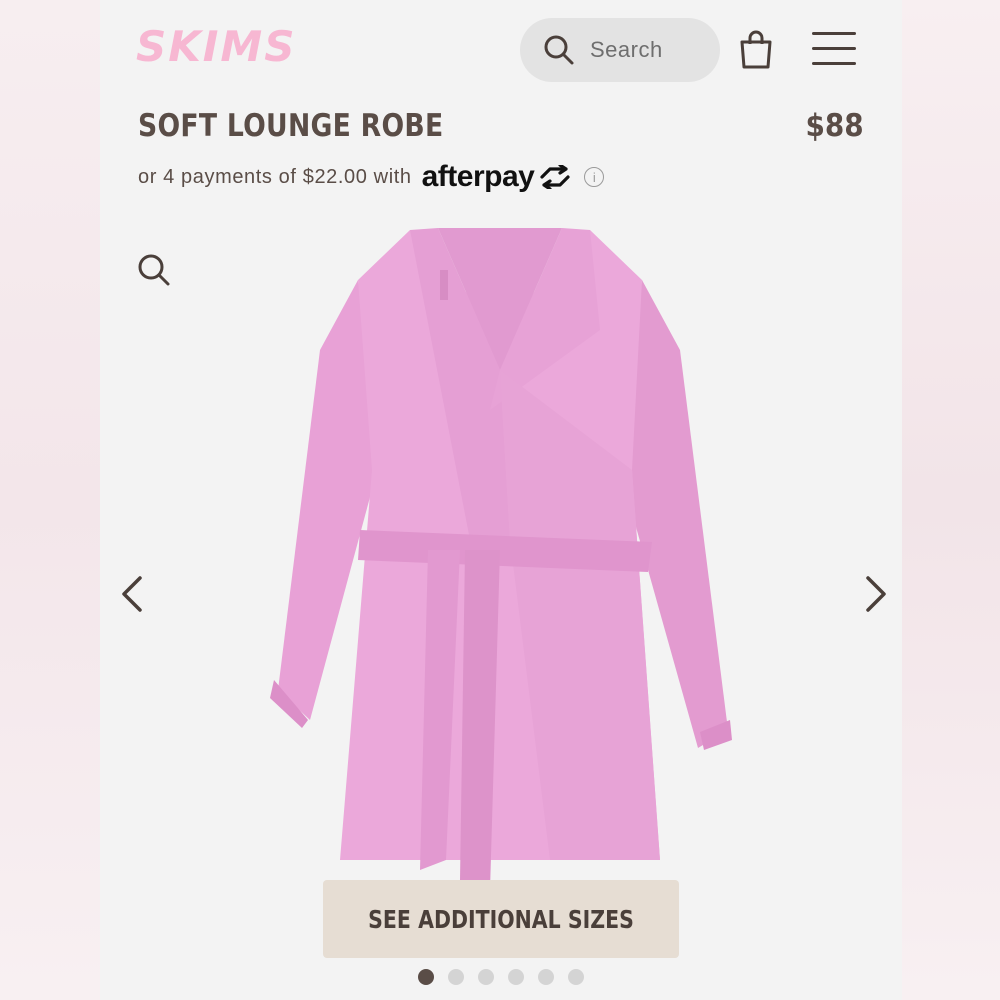  Describe the element at coordinates (50, 500) in the screenshot. I see `left-blurred-background` at that location.